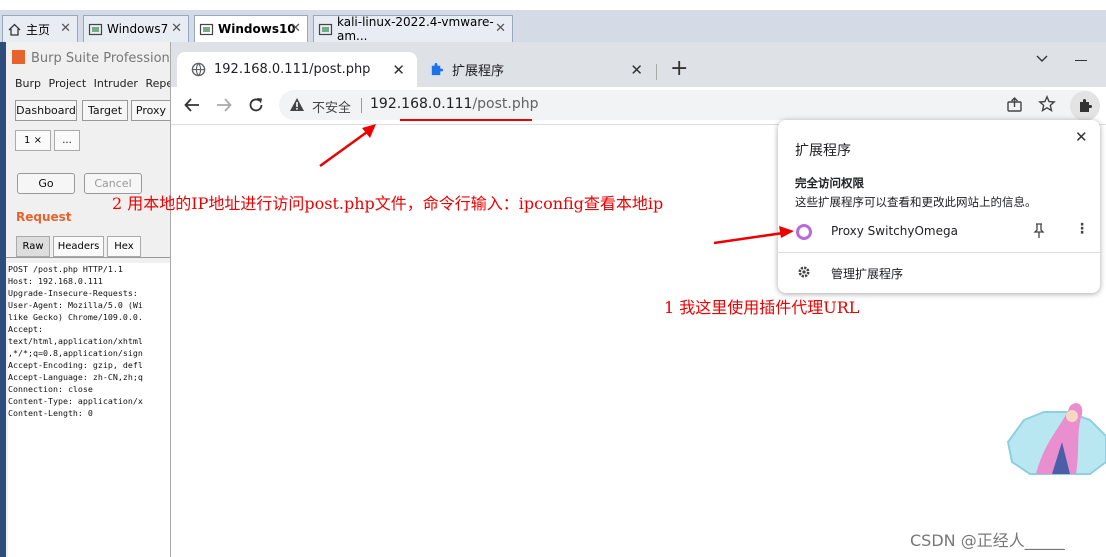 The image size is (1106, 557). What do you see at coordinates (762, 307) in the screenshot?
I see `annotation-step-1: 1 我这里使用插件代理URL` at bounding box center [762, 307].